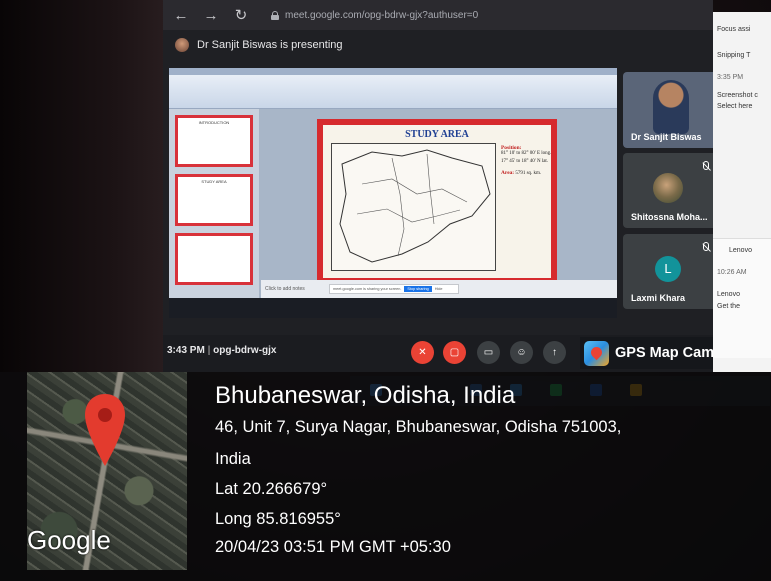 The width and height of the screenshot is (771, 581). What do you see at coordinates (105, 430) in the screenshot?
I see `map-pin-icon` at bounding box center [105, 430].